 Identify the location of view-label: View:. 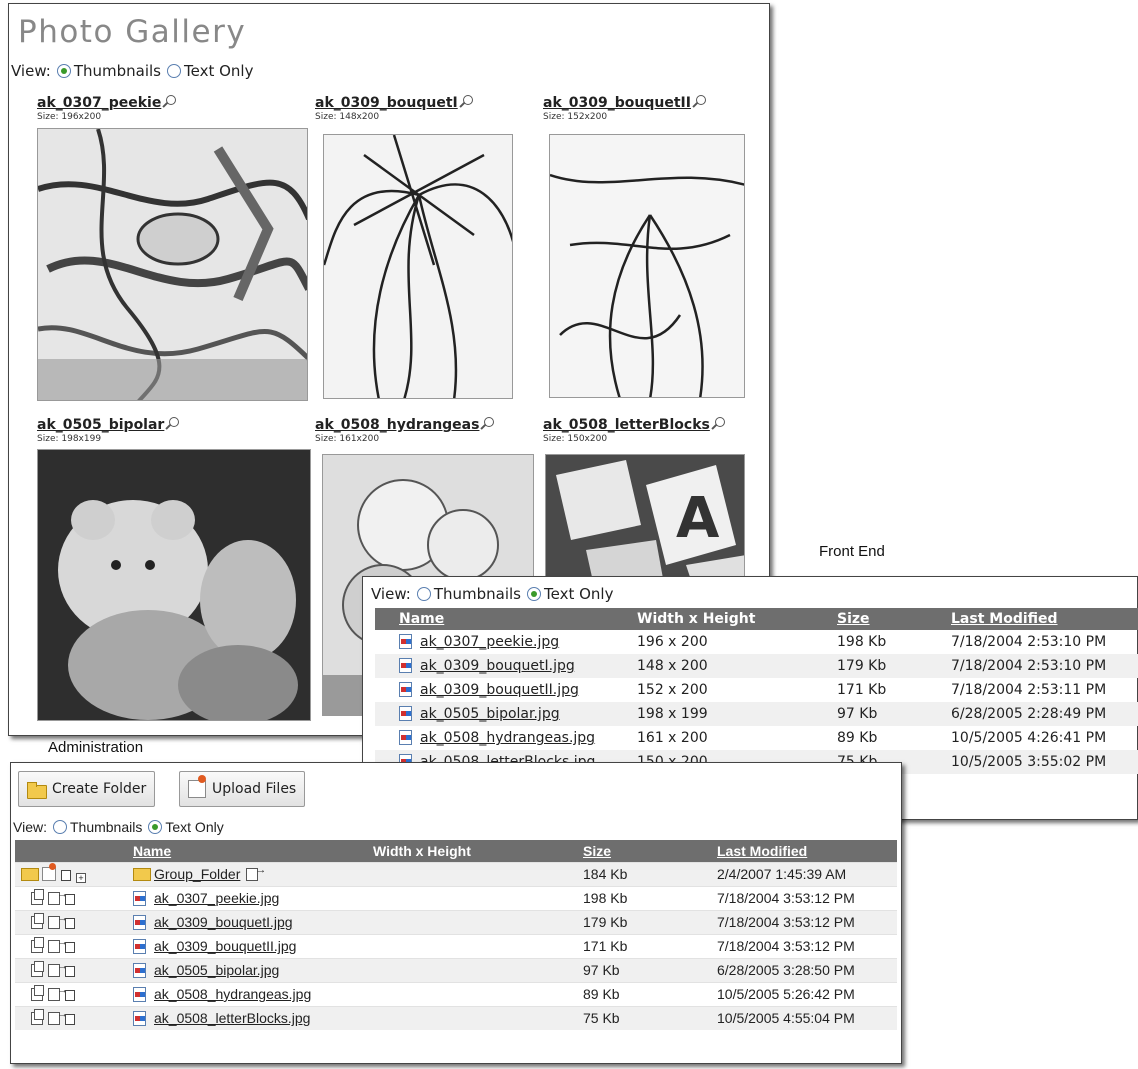
(30, 827).